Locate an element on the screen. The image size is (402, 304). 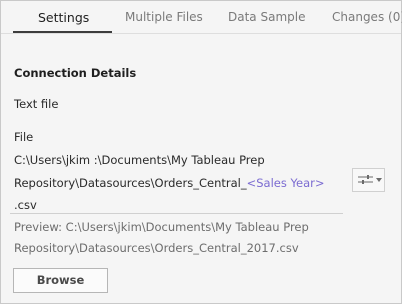
sliders-icon is located at coordinates (365, 179).